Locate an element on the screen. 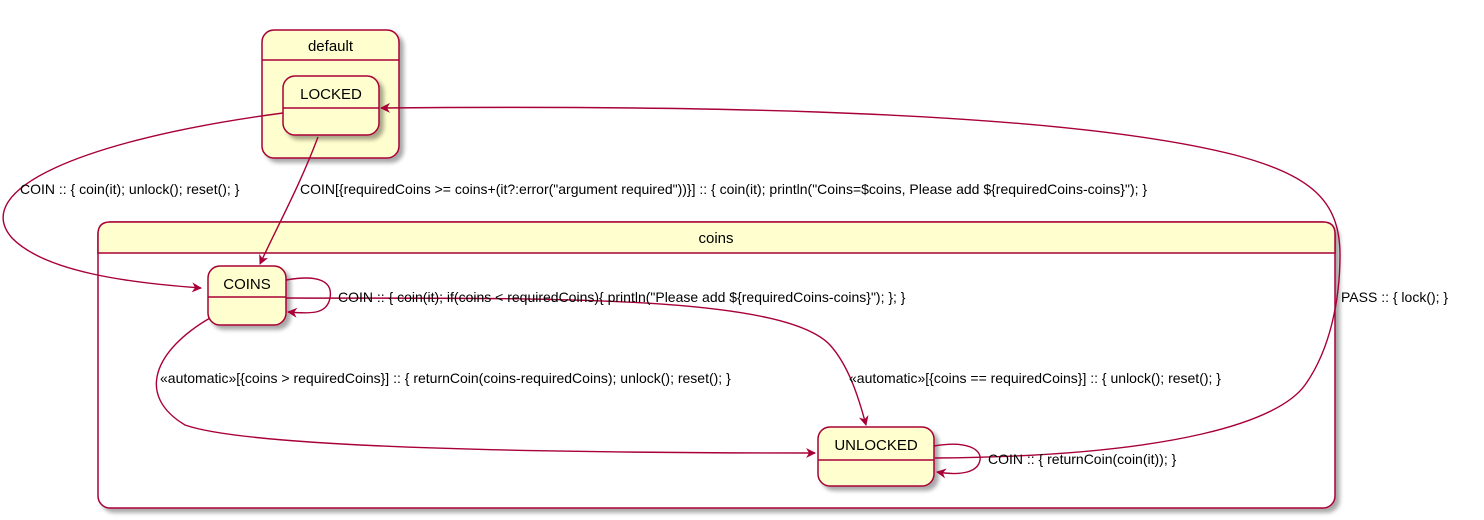 Image resolution: width=1484 pixels, height=520 pixels. state-unlocked-label: UNLOCKED is located at coordinates (876, 445).